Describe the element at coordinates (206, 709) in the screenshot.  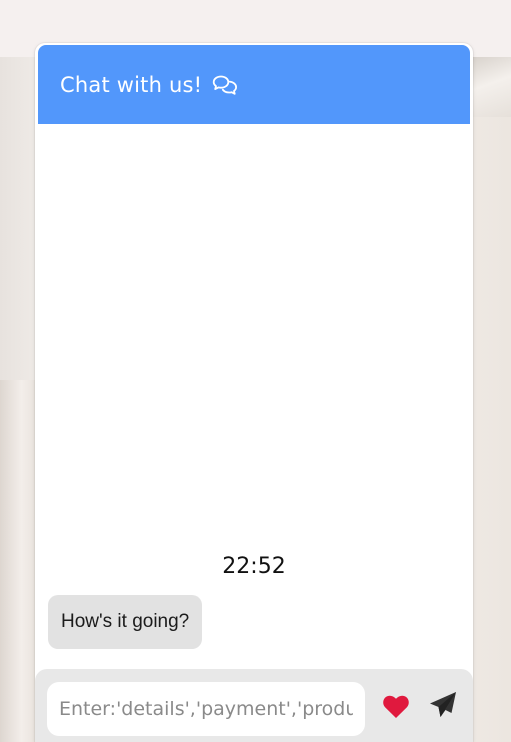
I see `chat-input` at that location.